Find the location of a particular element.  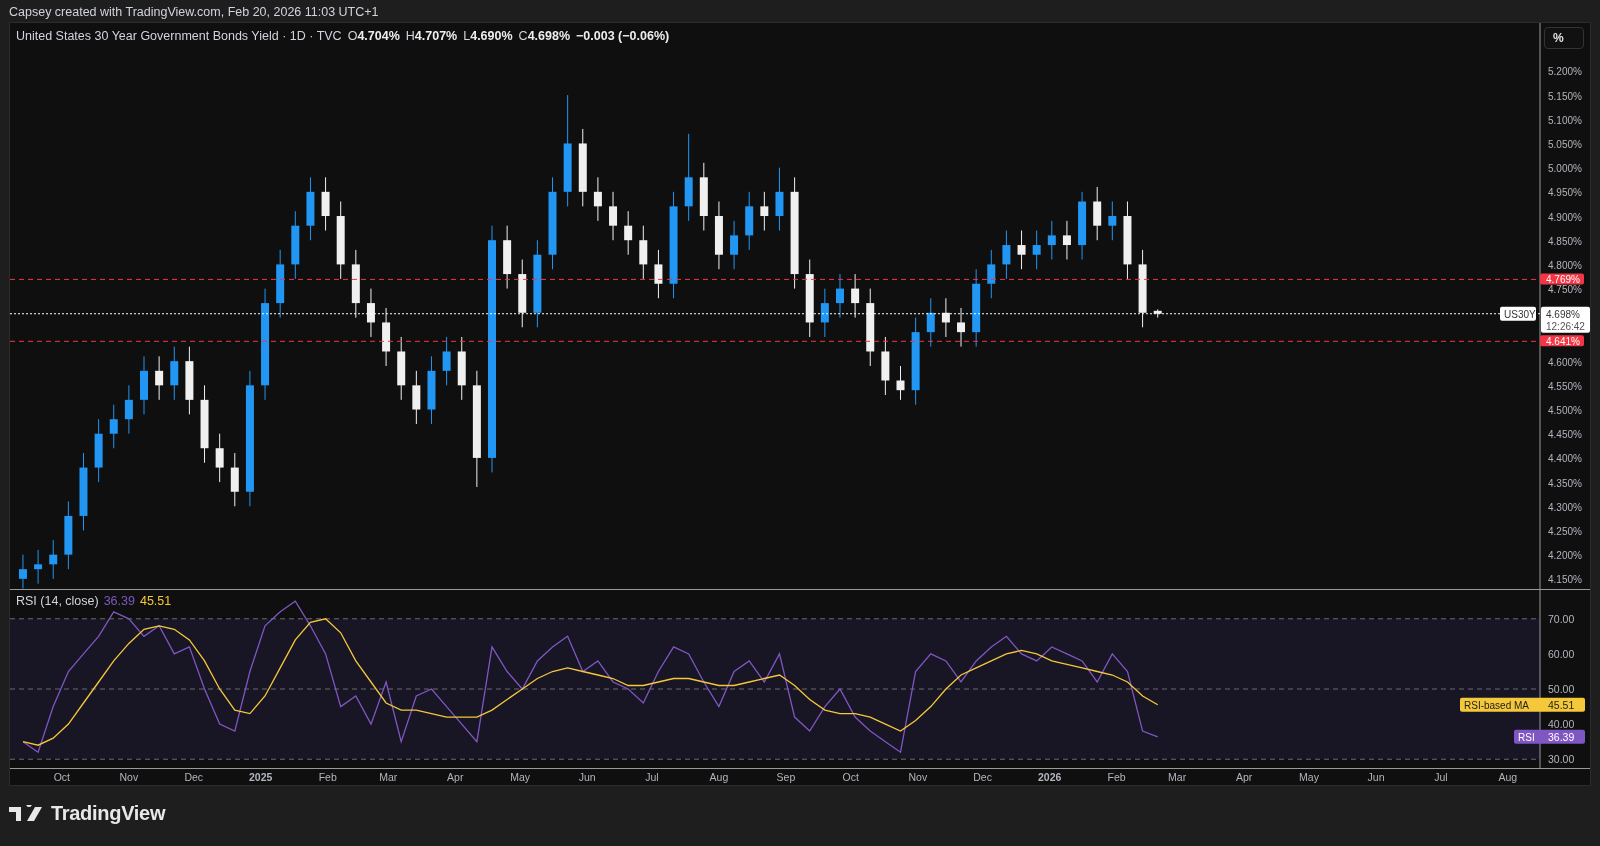

axis-tick-label: 60.00 is located at coordinates (1561, 653).